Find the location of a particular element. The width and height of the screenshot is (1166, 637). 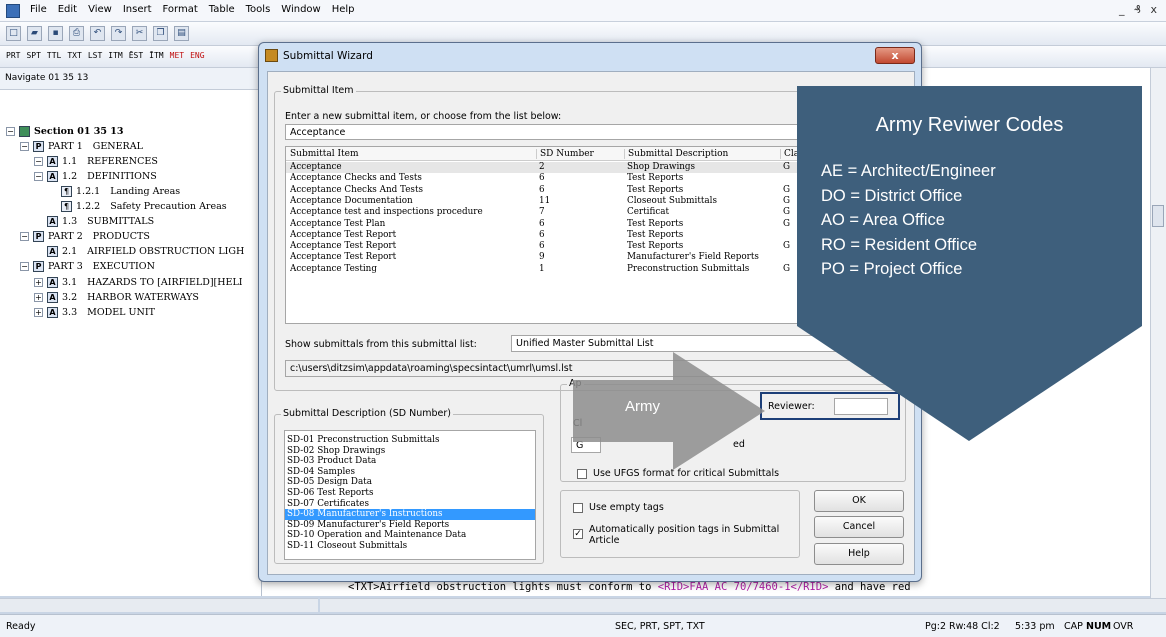

menu-view: View is located at coordinates (100, 9).